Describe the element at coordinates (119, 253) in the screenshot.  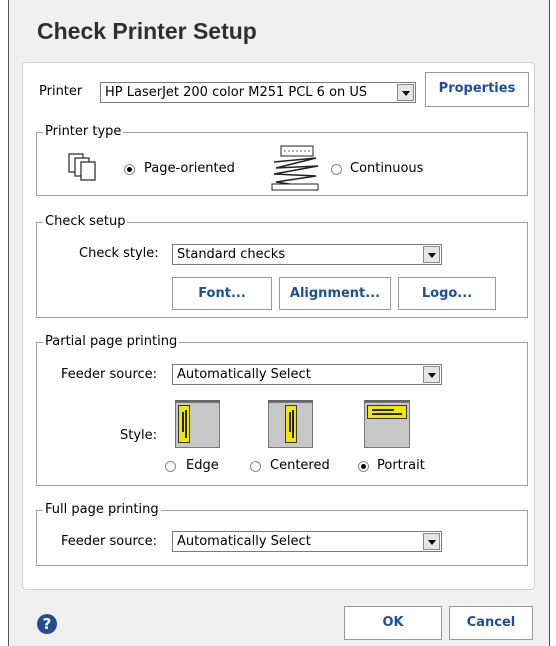
I see `check-style-label: Check style:` at that location.